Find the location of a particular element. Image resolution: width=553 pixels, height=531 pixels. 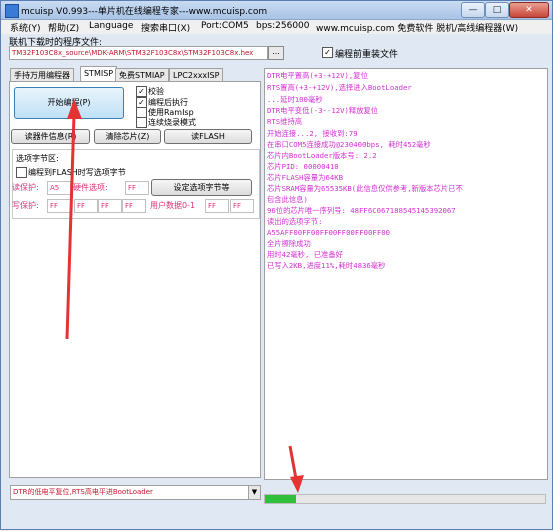

dtr-mode-value: DTR的低电平复位,RTS高电平进BootLoader is located at coordinates (83, 492).